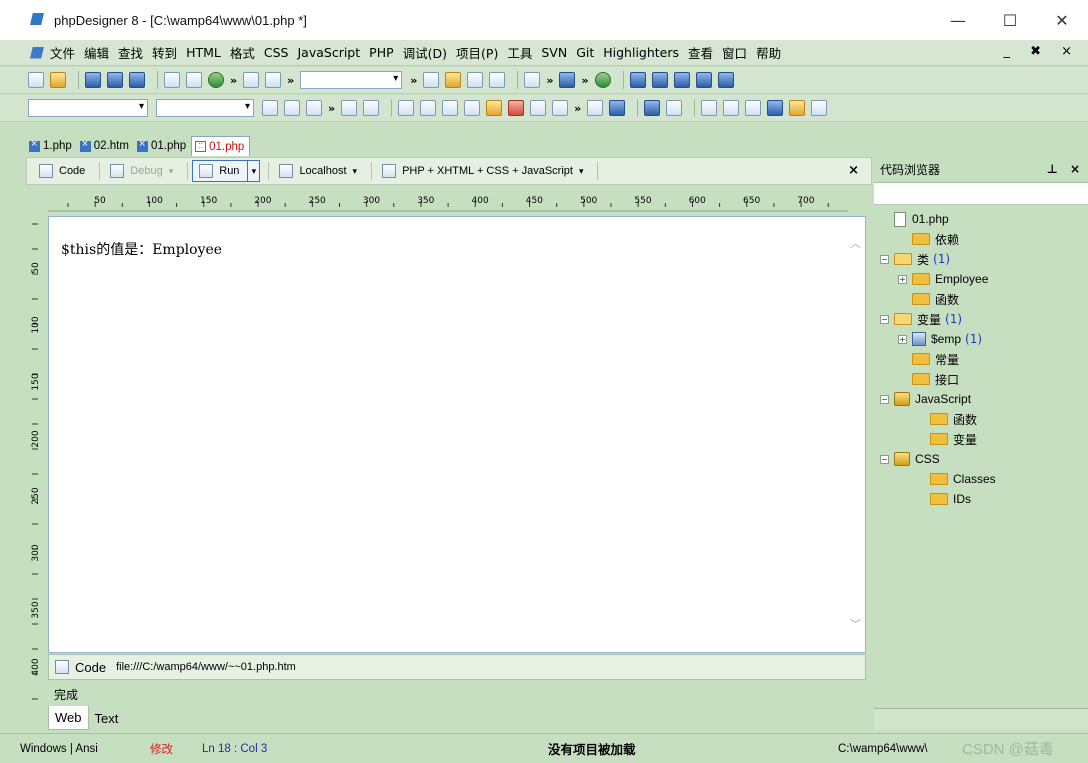  I want to click on tree-row: 依赖, so click(981, 239).